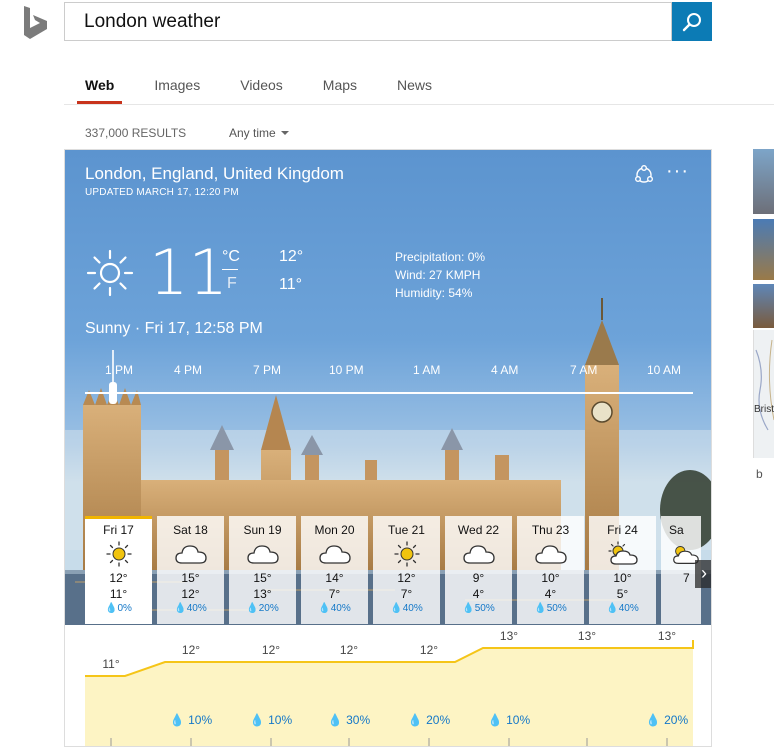  I want to click on nav-tabs: Web Images Videos Maps News, so click(274, 87).